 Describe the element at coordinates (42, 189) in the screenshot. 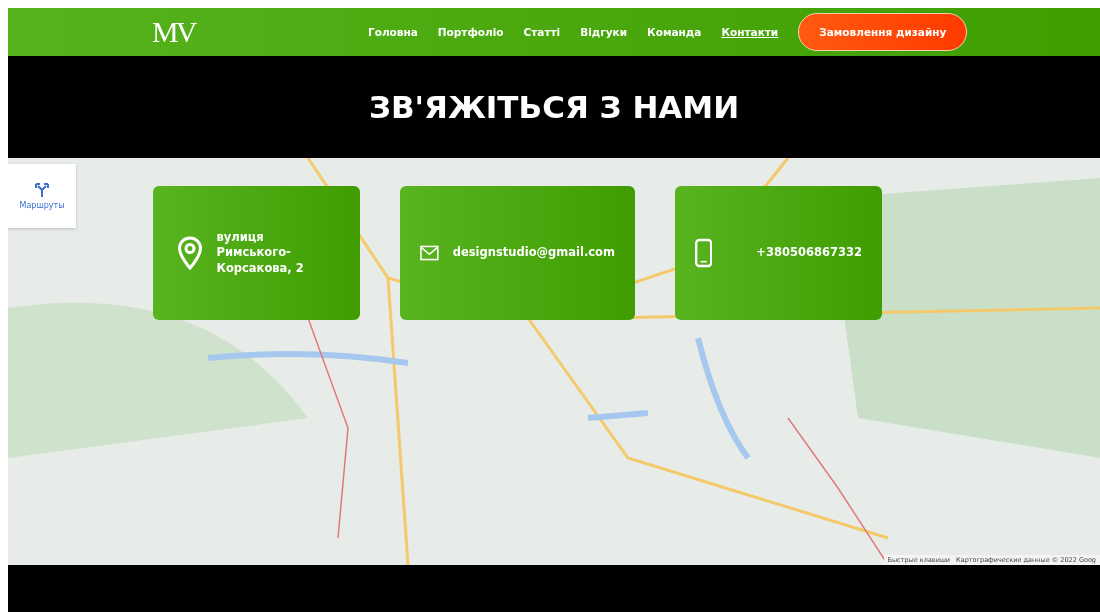

I see `directions-icon` at that location.